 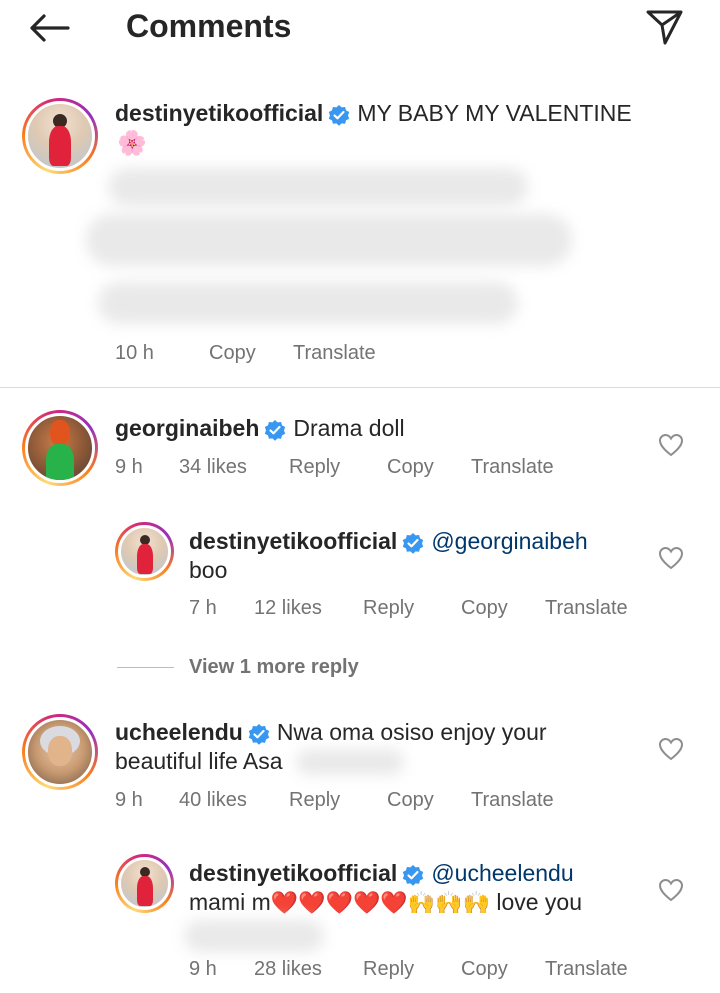 I want to click on comment-body: Drama doll, so click(x=349, y=428).